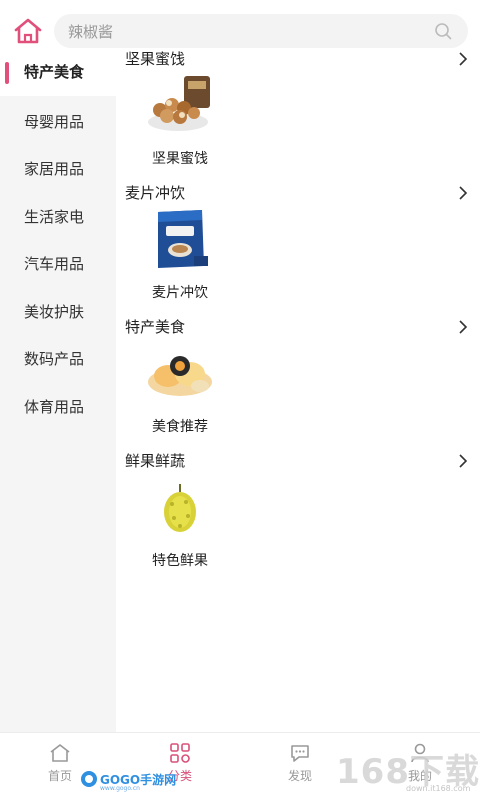  Describe the element at coordinates (54, 122) in the screenshot. I see `sidebar-item-label: 母婴用品` at that location.